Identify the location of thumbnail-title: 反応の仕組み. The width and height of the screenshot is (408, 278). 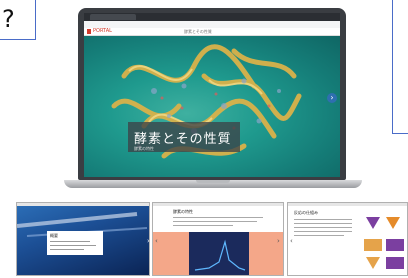
(306, 212).